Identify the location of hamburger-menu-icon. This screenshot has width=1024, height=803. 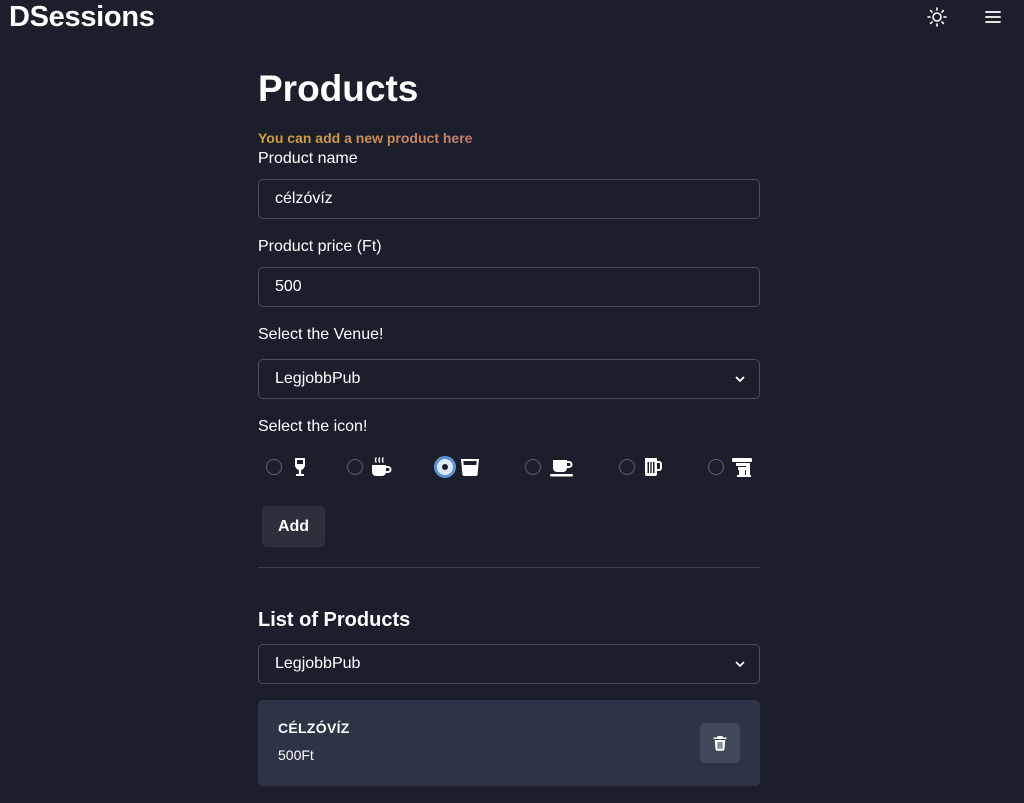
(993, 17).